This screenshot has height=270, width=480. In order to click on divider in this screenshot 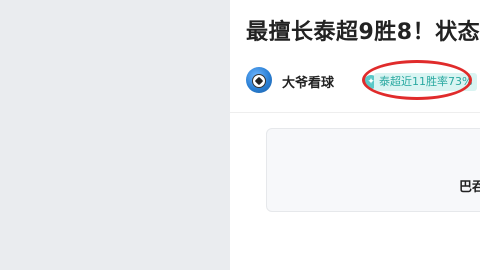, I will do `click(355, 112)`.